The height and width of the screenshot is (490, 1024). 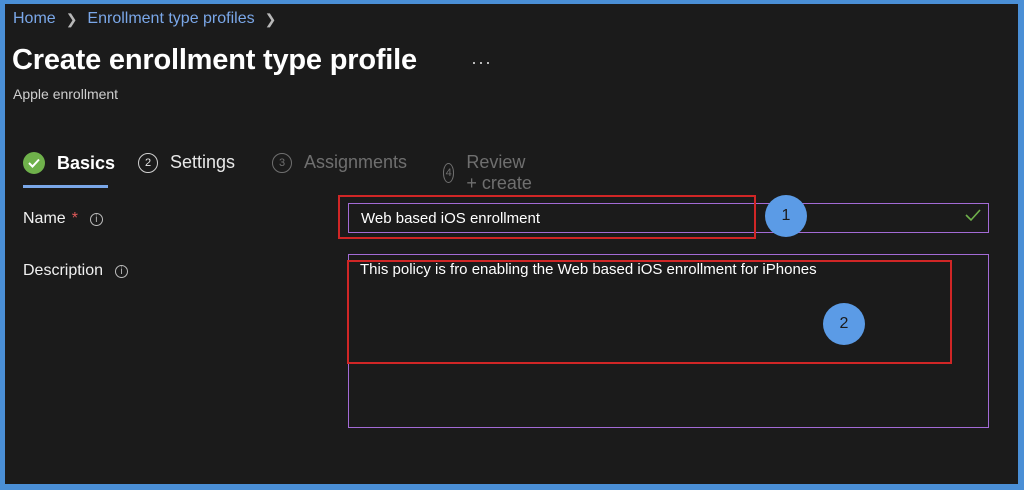 I want to click on tab-assignments-label: Assignments, so click(x=356, y=162).